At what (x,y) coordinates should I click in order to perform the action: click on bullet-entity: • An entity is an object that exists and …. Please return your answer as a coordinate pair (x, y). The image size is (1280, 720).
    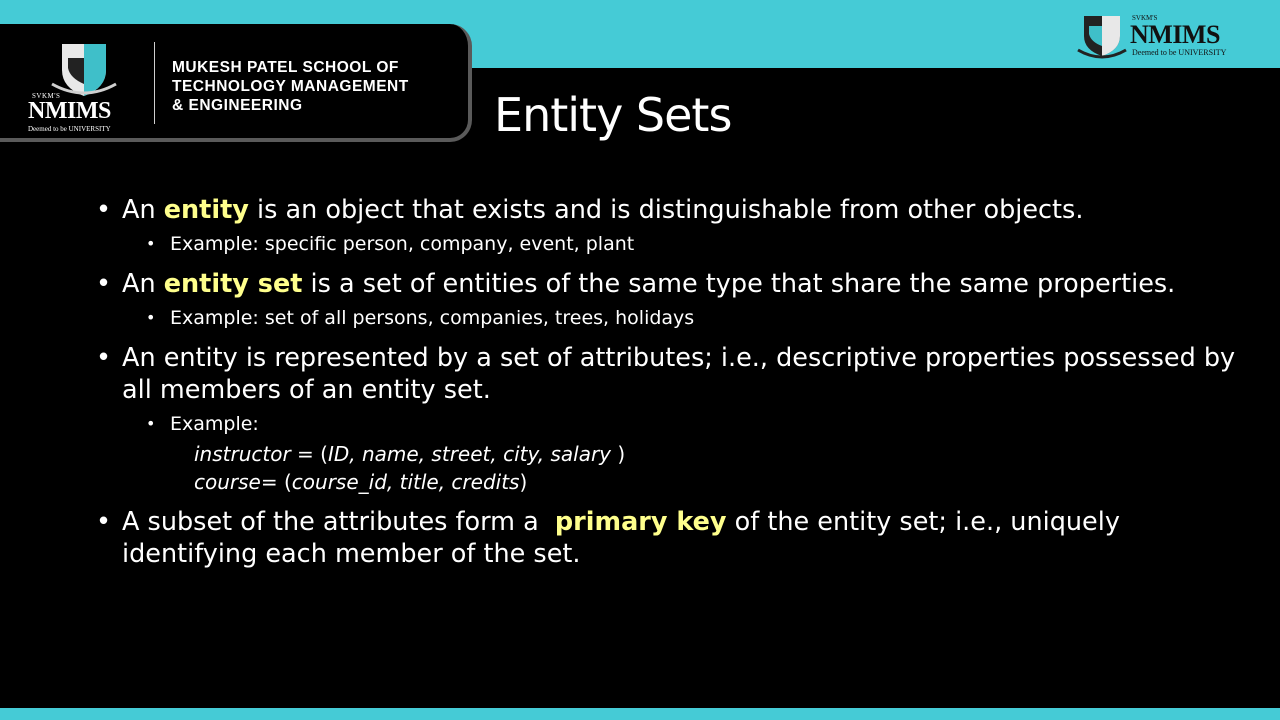
    Looking at the image, I should click on (671, 210).